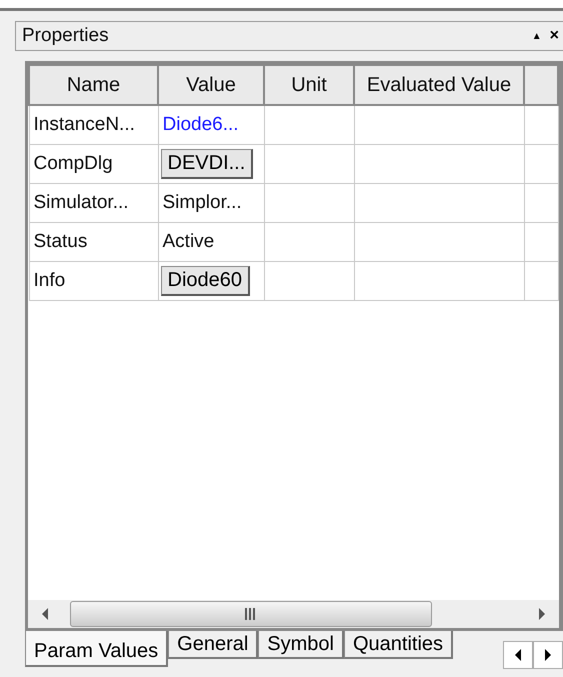  I want to click on tab-scroll-left-button, so click(518, 655).